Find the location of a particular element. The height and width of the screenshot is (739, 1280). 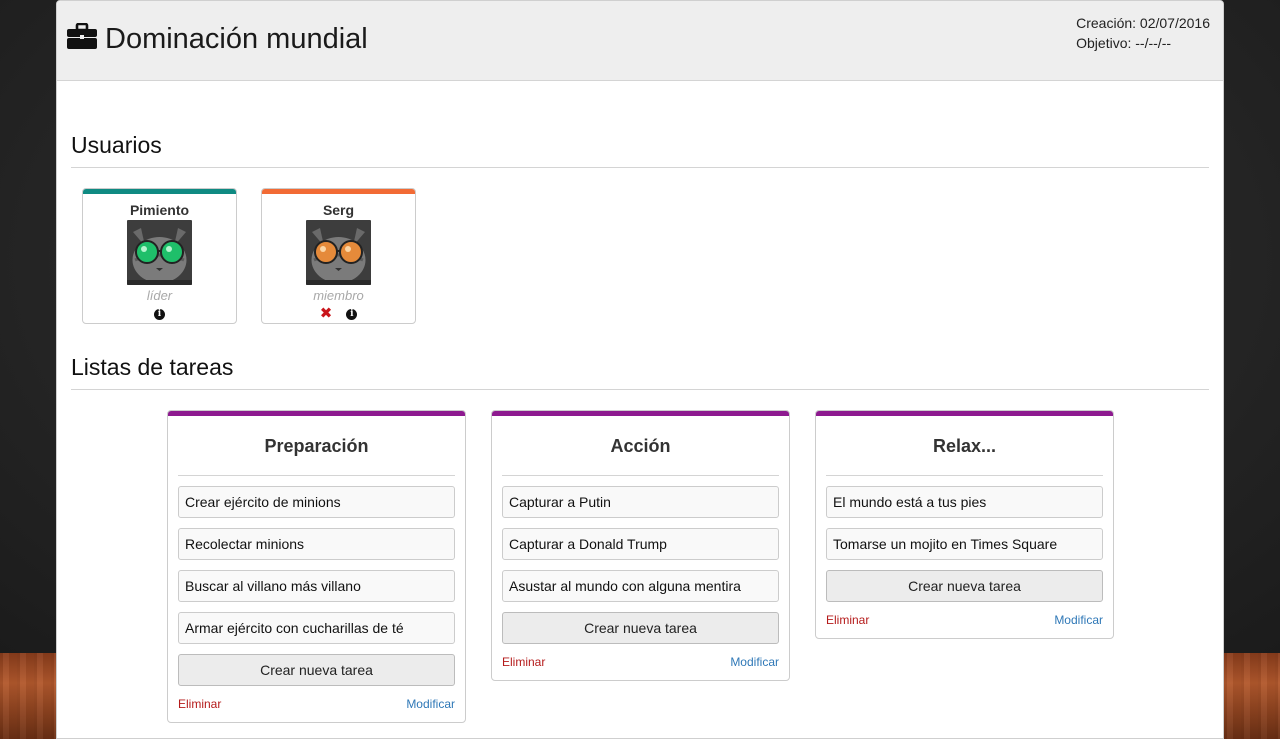

project-title: Dominación mundial is located at coordinates (236, 39).